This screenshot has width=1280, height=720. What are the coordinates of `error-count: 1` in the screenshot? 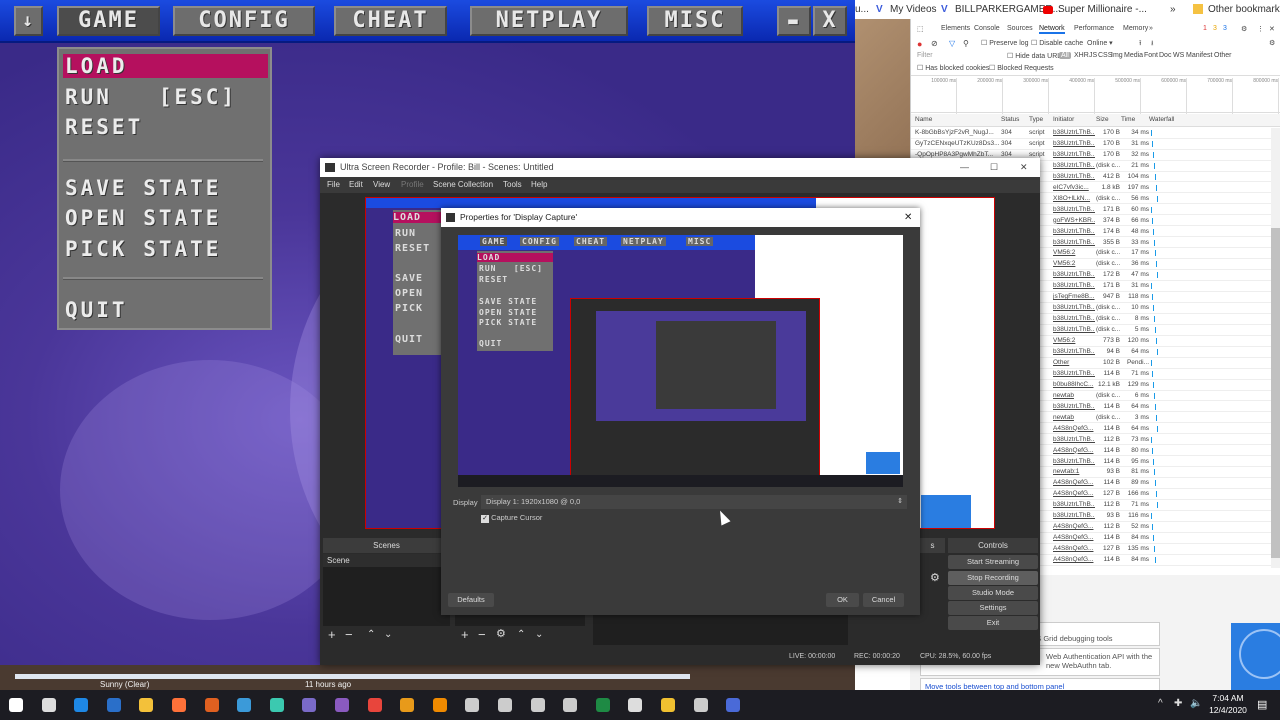 It's located at (1205, 28).